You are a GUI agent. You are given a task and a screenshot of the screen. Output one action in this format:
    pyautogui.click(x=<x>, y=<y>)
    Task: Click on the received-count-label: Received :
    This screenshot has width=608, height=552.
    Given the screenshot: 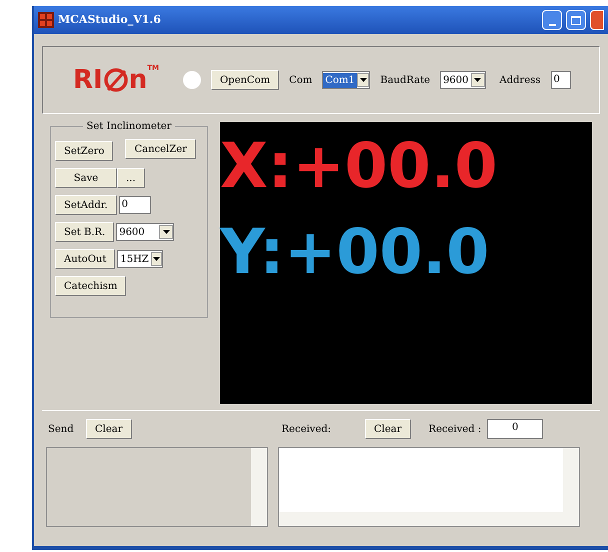 What is the action you would take?
    pyautogui.click(x=455, y=429)
    